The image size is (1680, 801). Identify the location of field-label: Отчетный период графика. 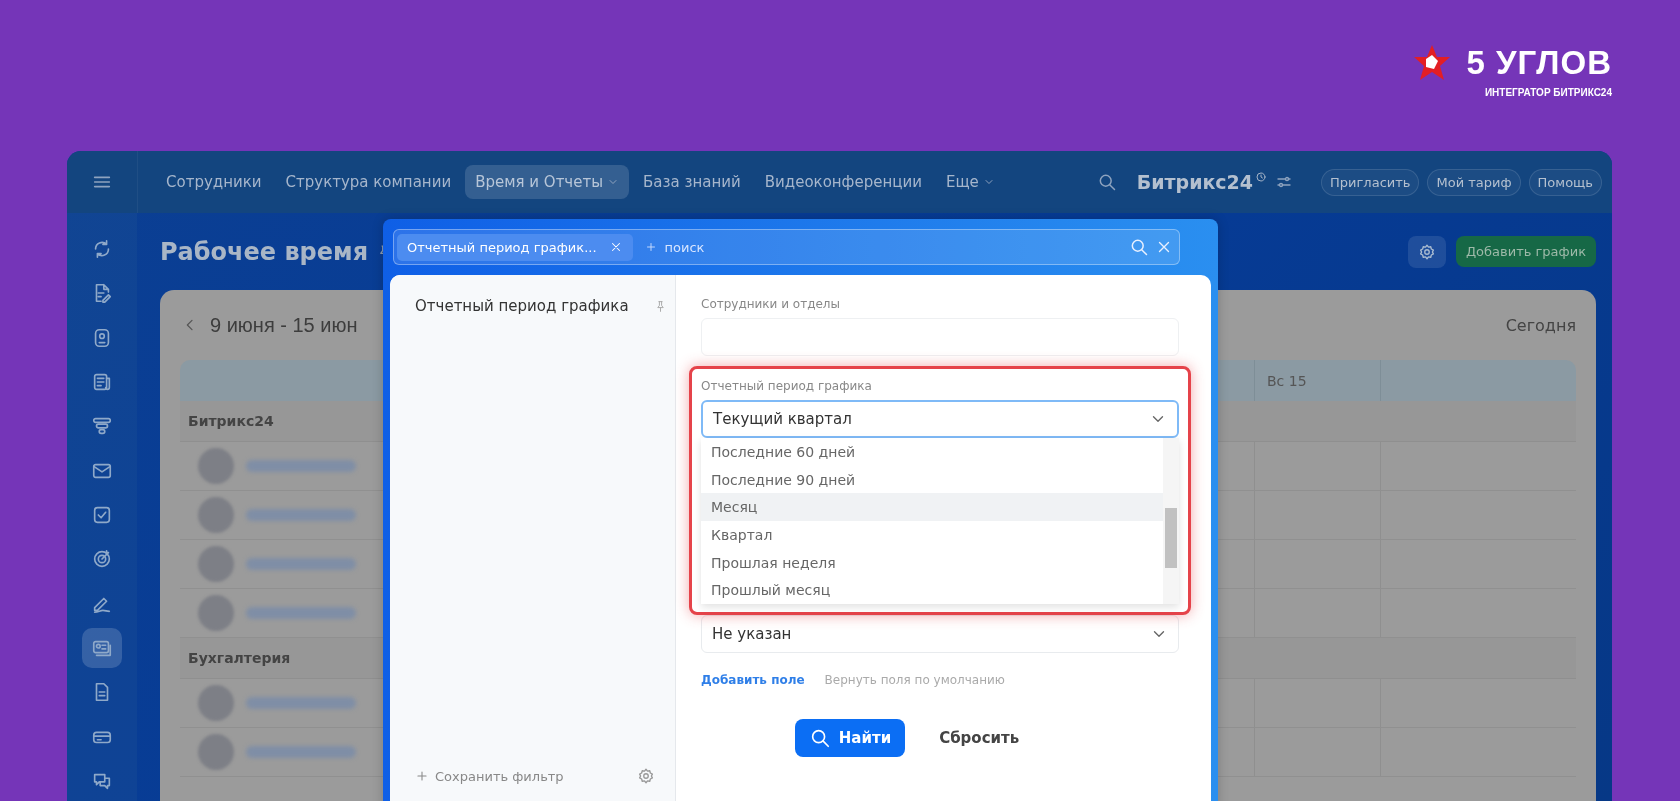
(787, 386).